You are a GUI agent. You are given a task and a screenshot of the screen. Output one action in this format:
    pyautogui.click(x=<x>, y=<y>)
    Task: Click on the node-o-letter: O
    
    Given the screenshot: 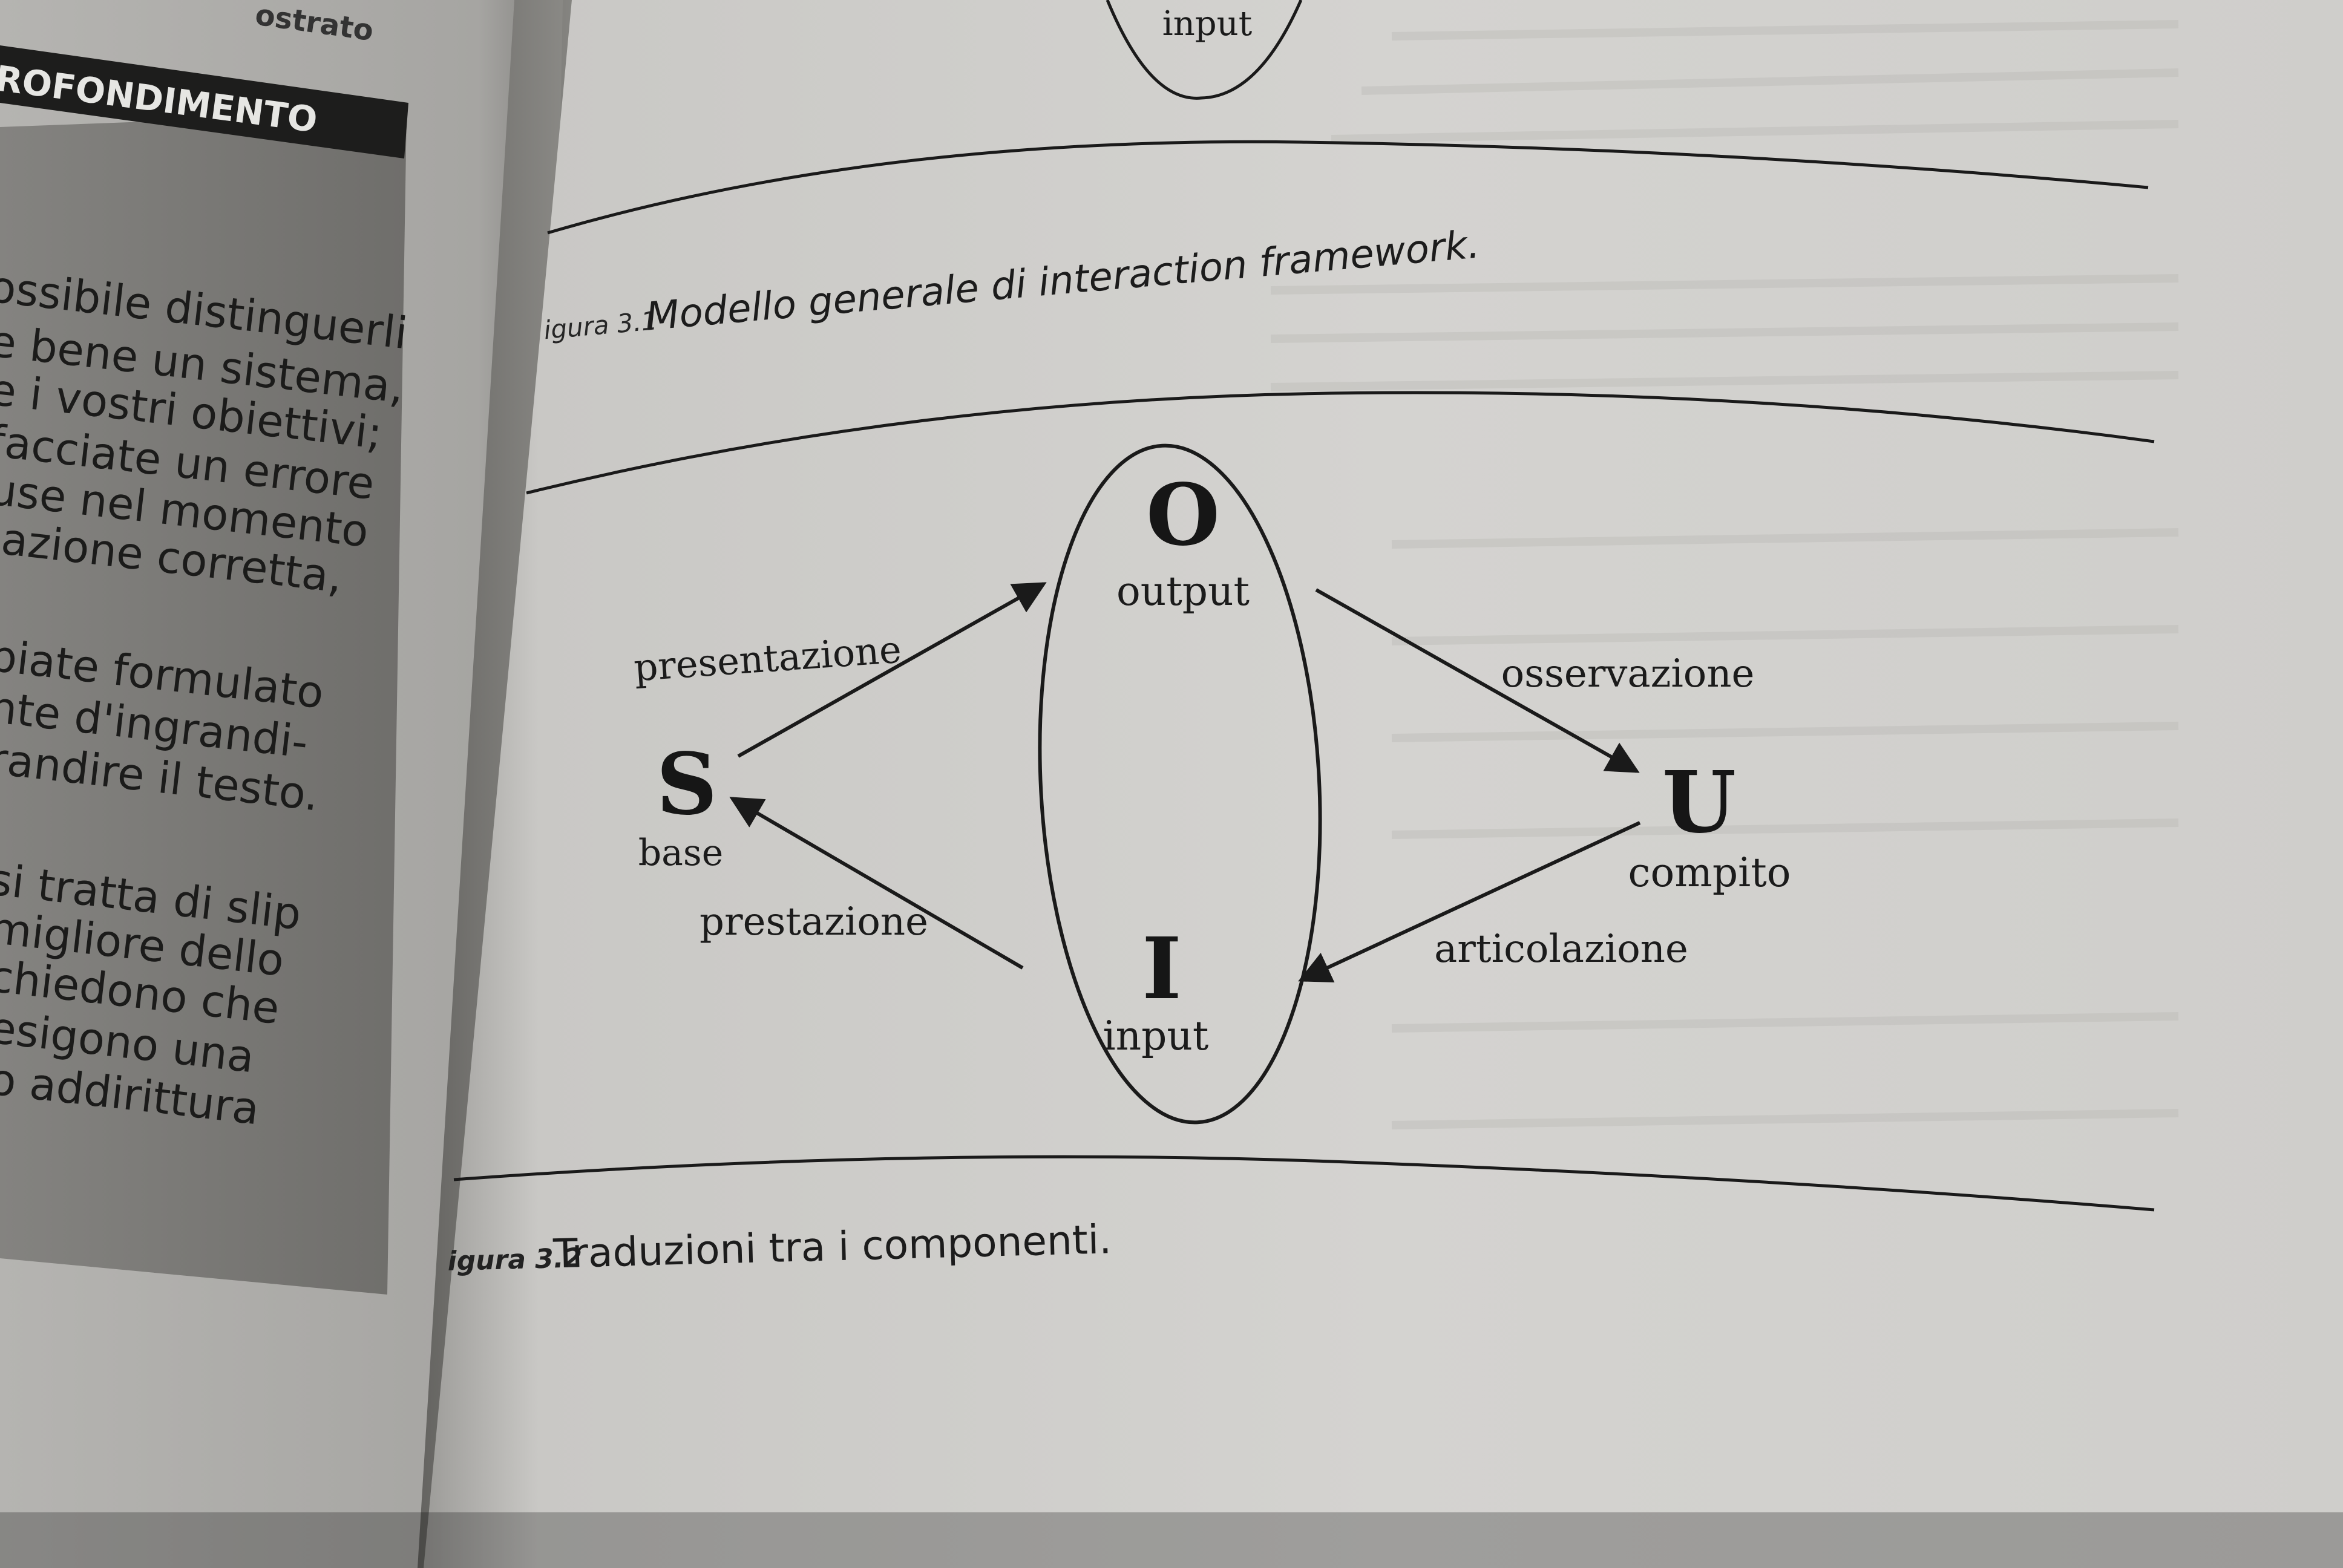 What is the action you would take?
    pyautogui.click(x=1183, y=516)
    